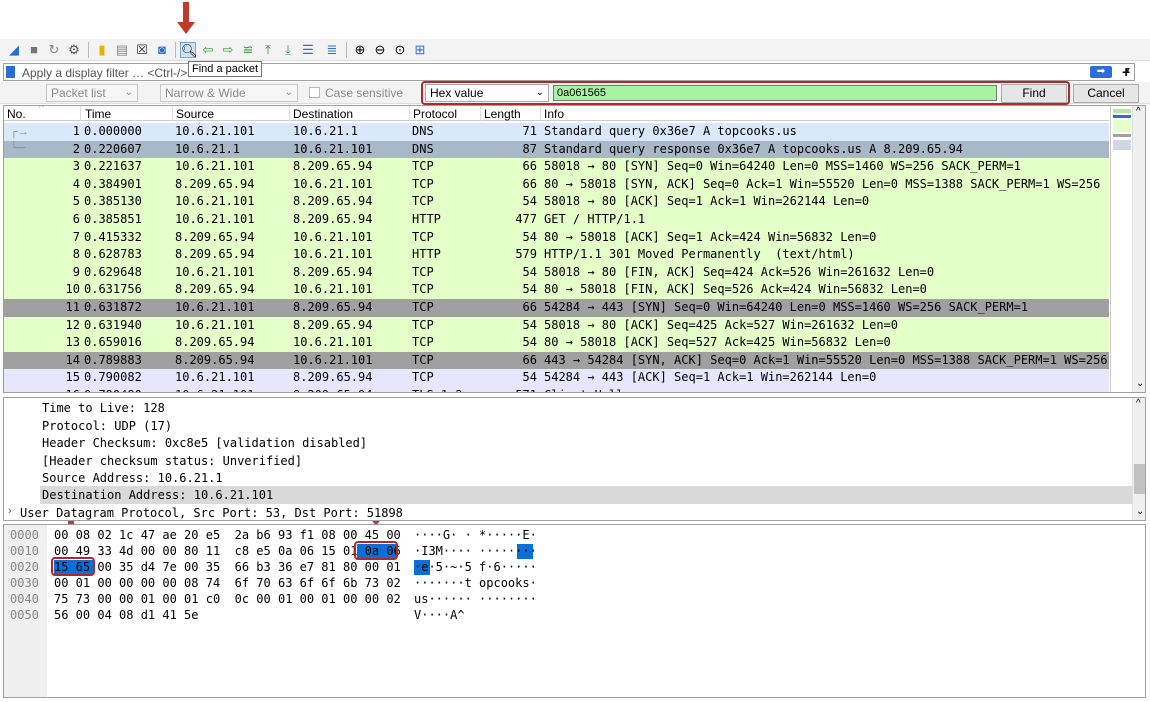 The height and width of the screenshot is (702, 1150). What do you see at coordinates (103, 409) in the screenshot?
I see `detail-line: Time to Live: 128` at bounding box center [103, 409].